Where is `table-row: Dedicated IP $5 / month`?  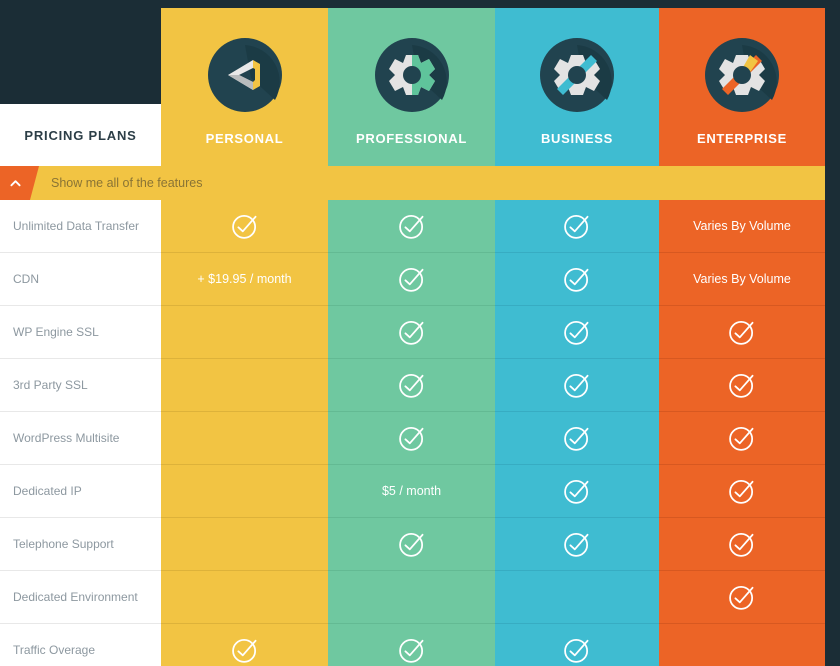
table-row: Dedicated IP $5 / month is located at coordinates (412, 491).